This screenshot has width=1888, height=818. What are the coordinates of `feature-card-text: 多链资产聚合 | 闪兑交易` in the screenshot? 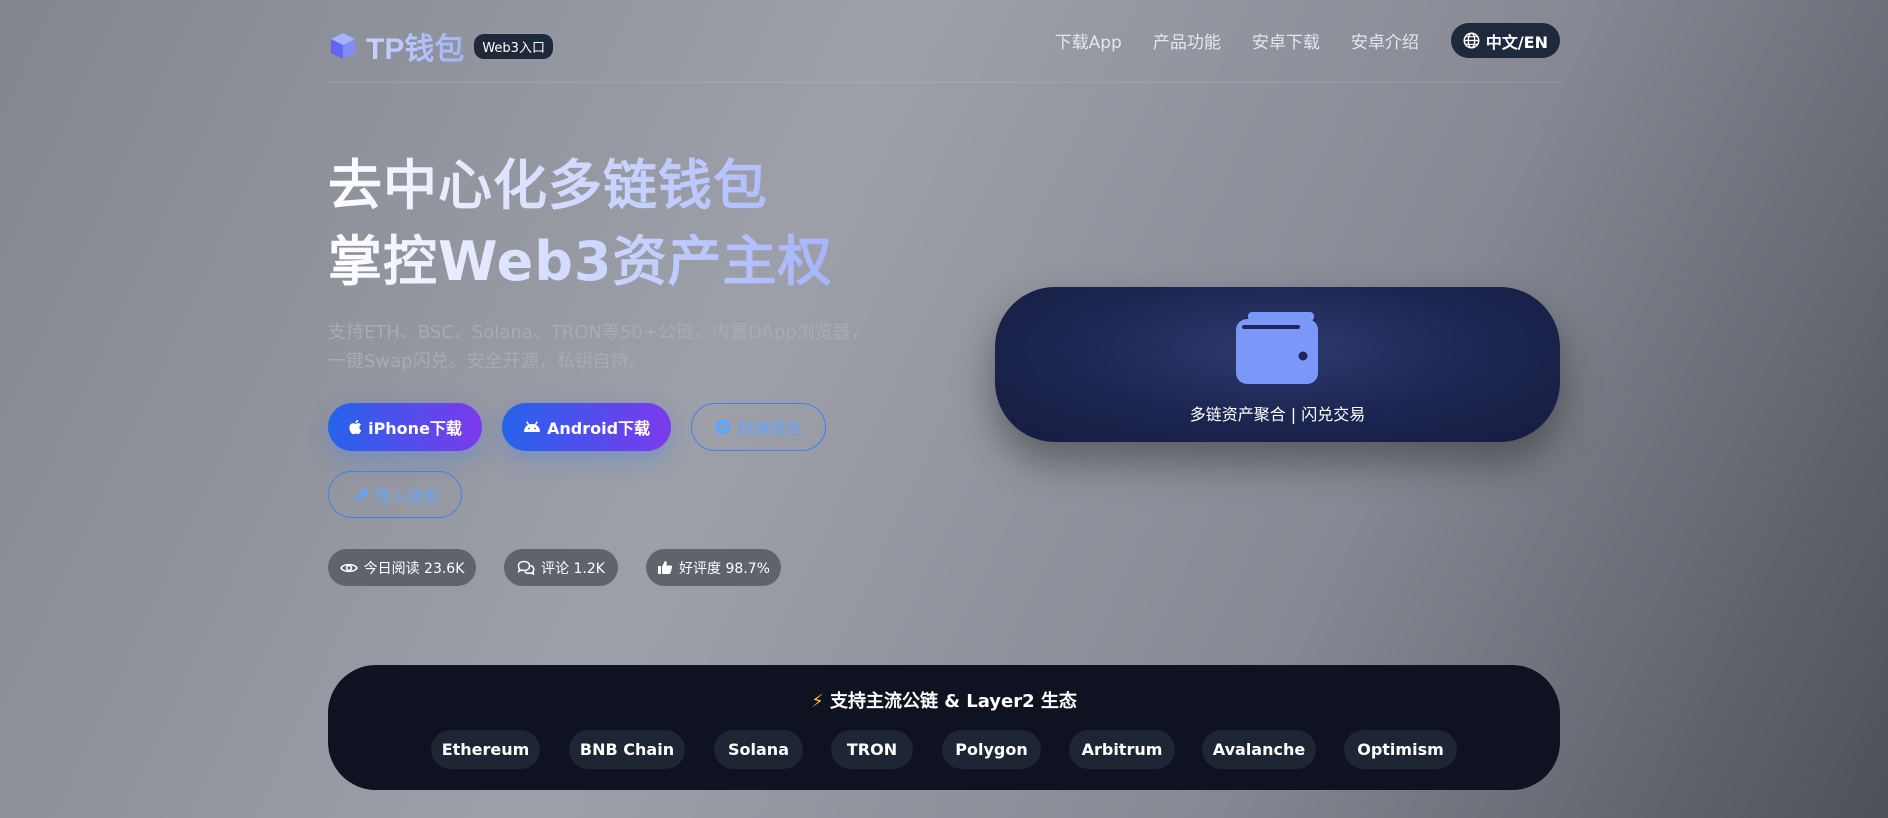 It's located at (1277, 414).